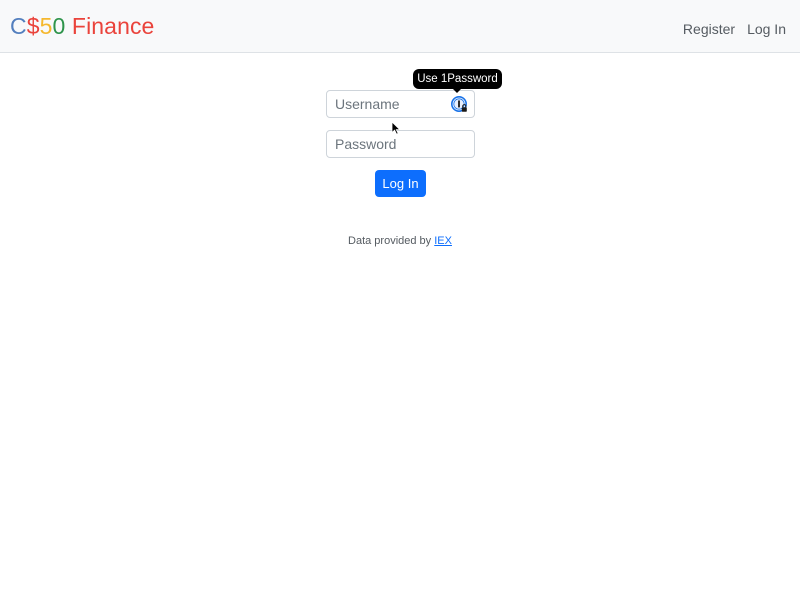  What do you see at coordinates (396, 128) in the screenshot?
I see `mouse-cursor-icon` at bounding box center [396, 128].